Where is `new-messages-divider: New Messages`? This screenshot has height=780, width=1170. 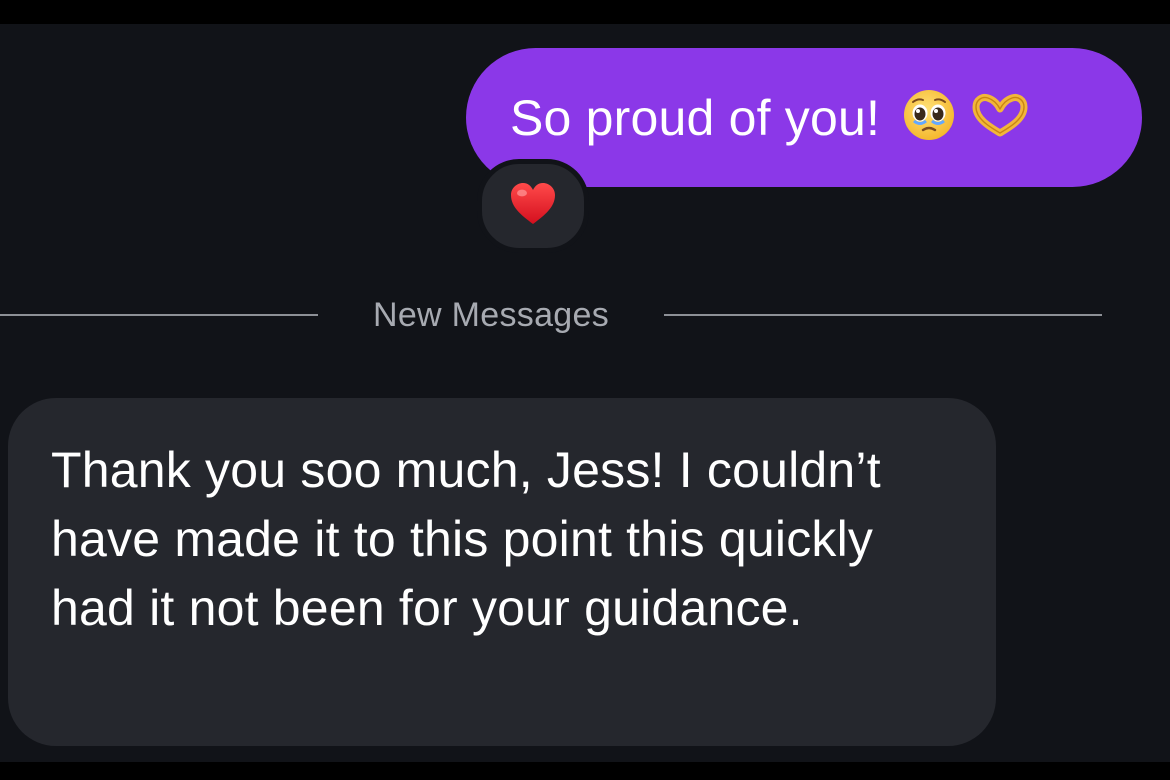
new-messages-divider: New Messages is located at coordinates (551, 317).